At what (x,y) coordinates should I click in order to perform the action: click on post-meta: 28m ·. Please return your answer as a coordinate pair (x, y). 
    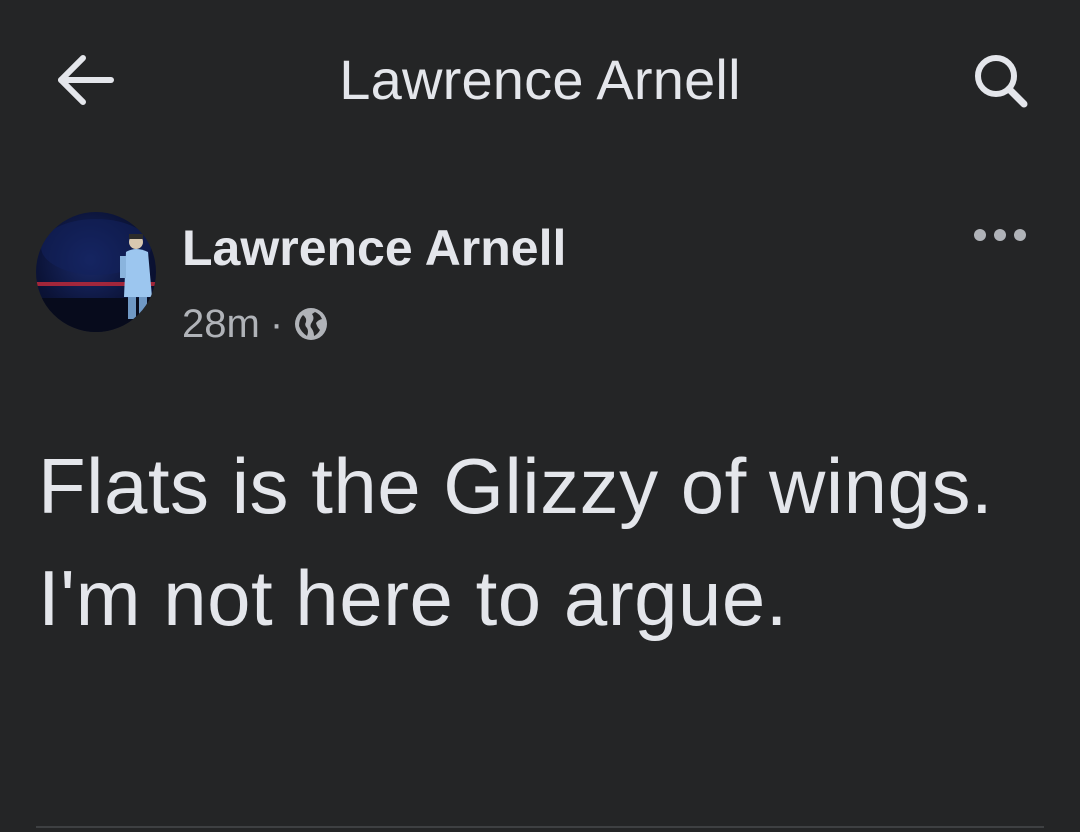
    Looking at the image, I should click on (255, 324).